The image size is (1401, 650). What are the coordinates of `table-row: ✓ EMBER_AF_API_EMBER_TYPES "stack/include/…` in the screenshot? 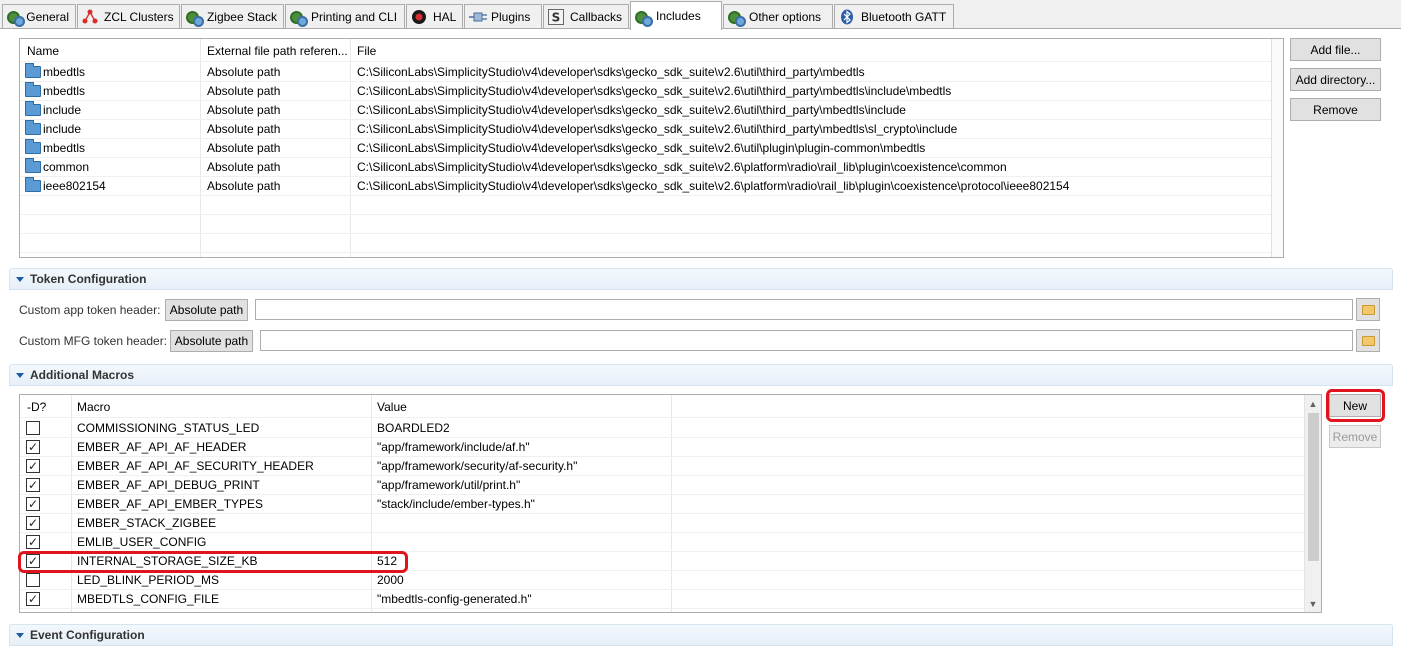 It's located at (662, 504).